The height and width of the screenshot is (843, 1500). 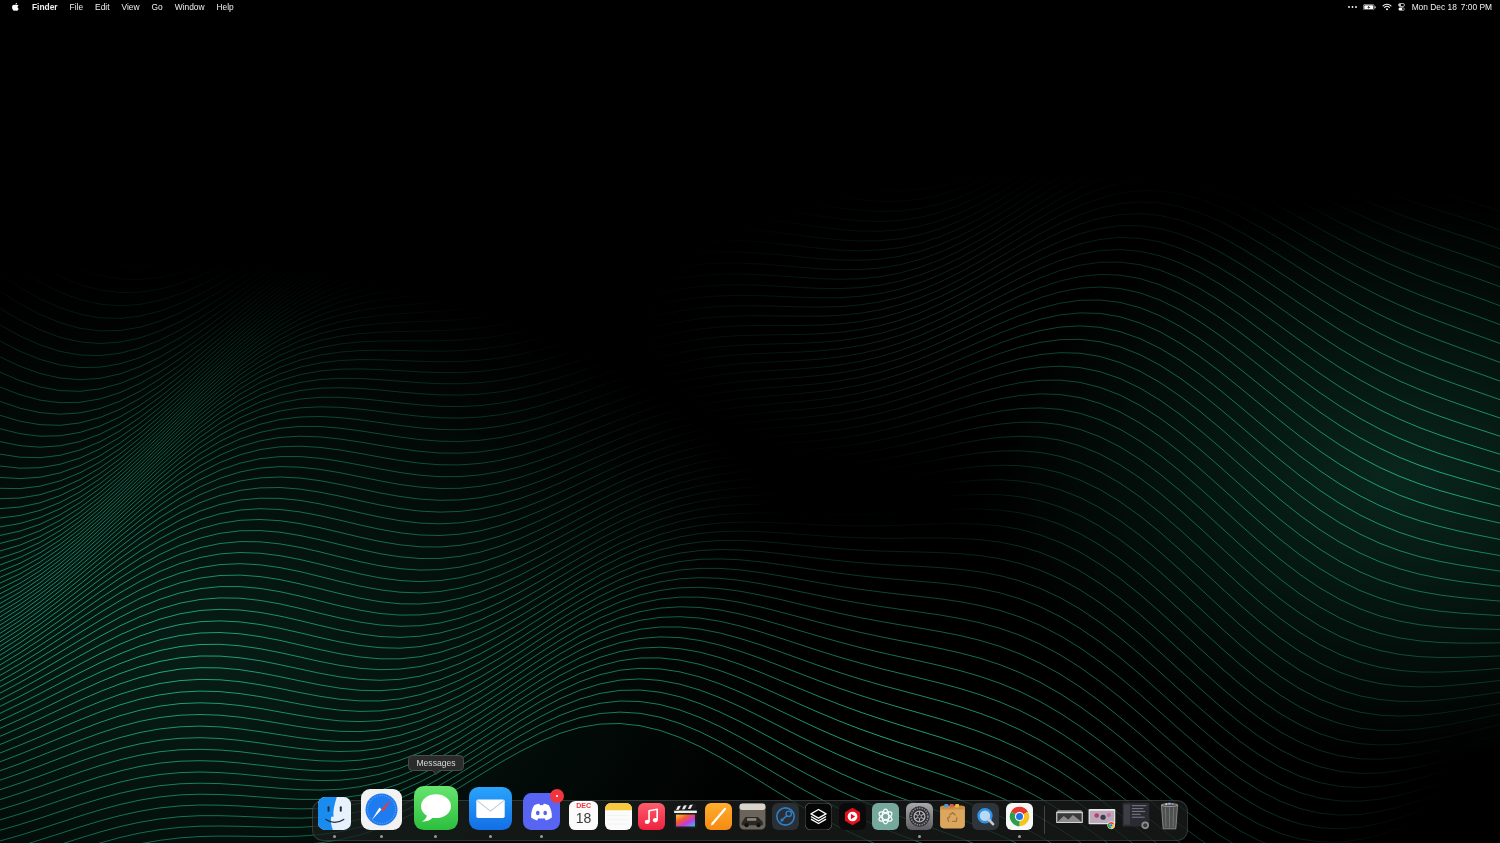 I want to click on calendar-day-text: 18, so click(x=583, y=818).